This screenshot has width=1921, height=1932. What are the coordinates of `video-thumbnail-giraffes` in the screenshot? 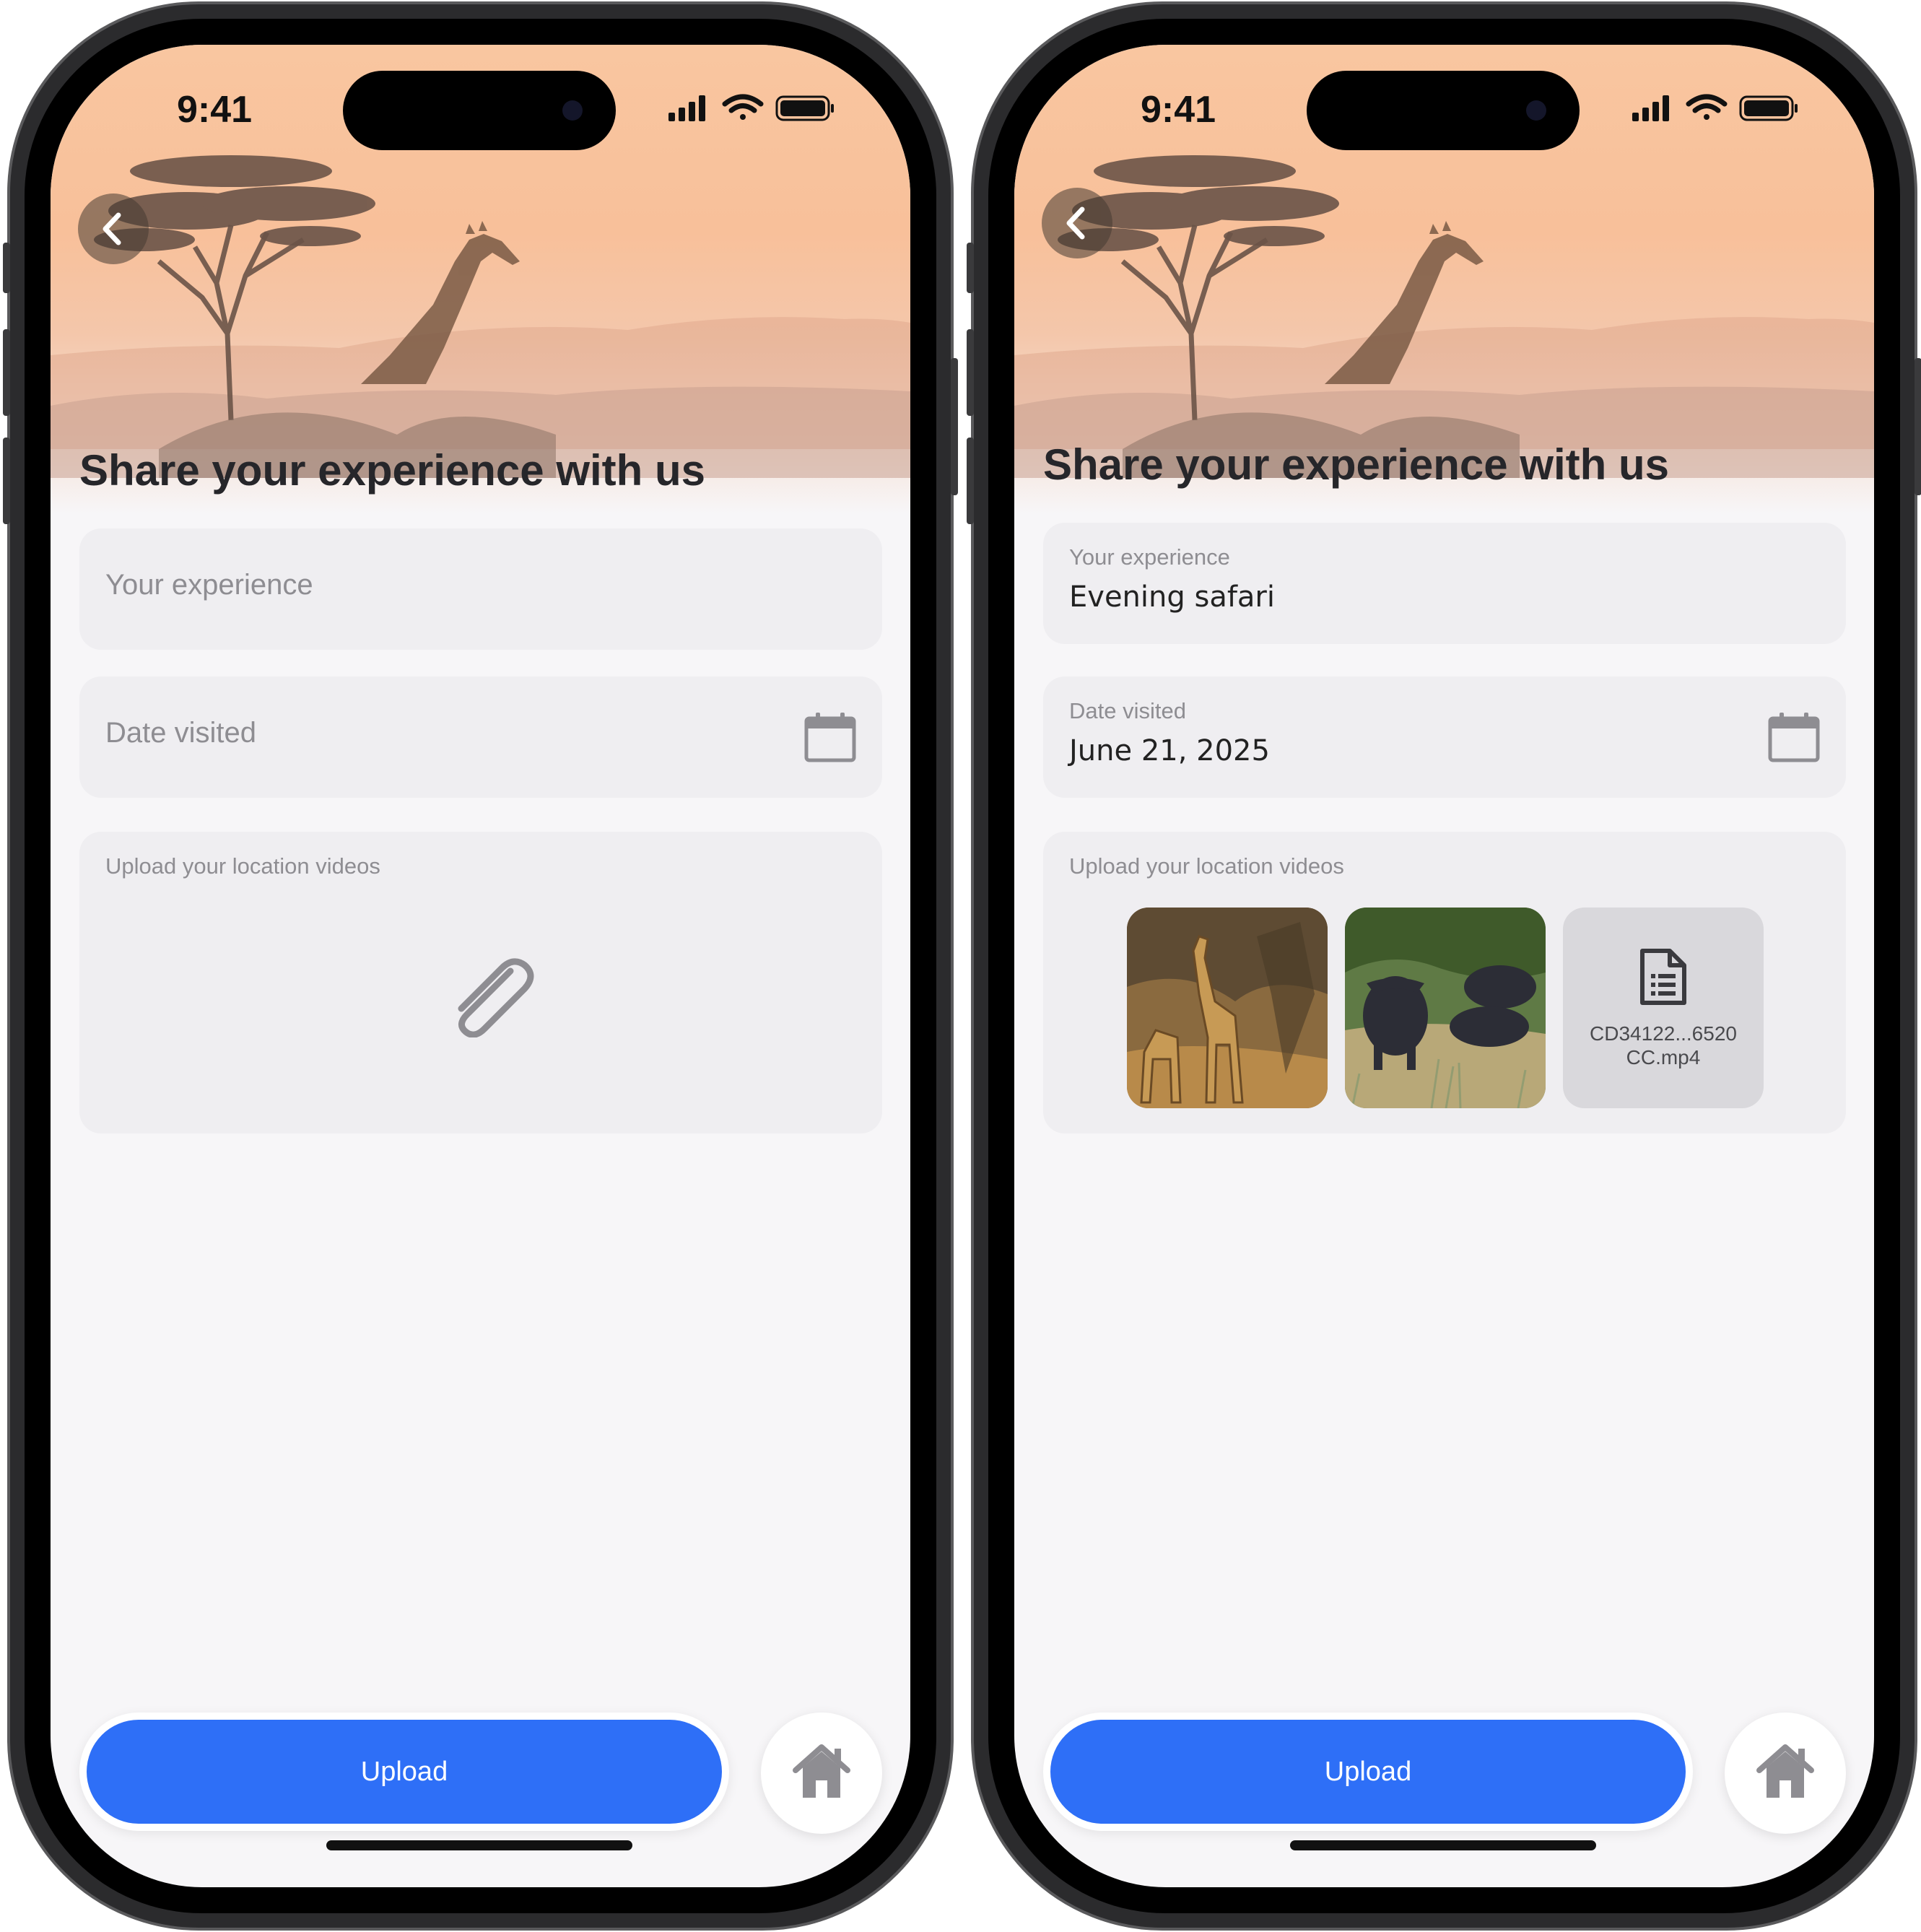 It's located at (1227, 1008).